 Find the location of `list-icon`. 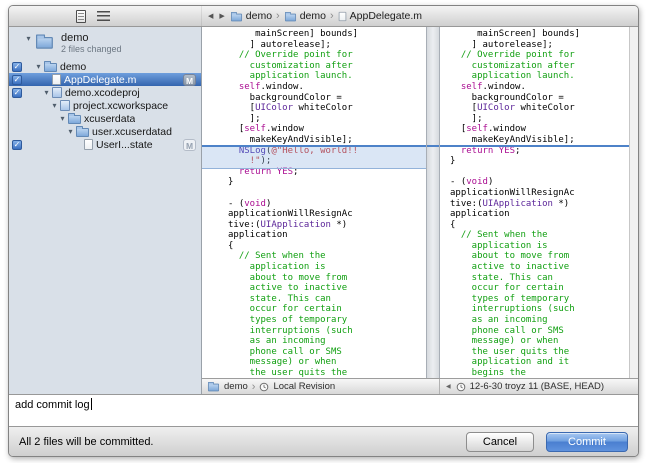

list-icon is located at coordinates (103, 16).